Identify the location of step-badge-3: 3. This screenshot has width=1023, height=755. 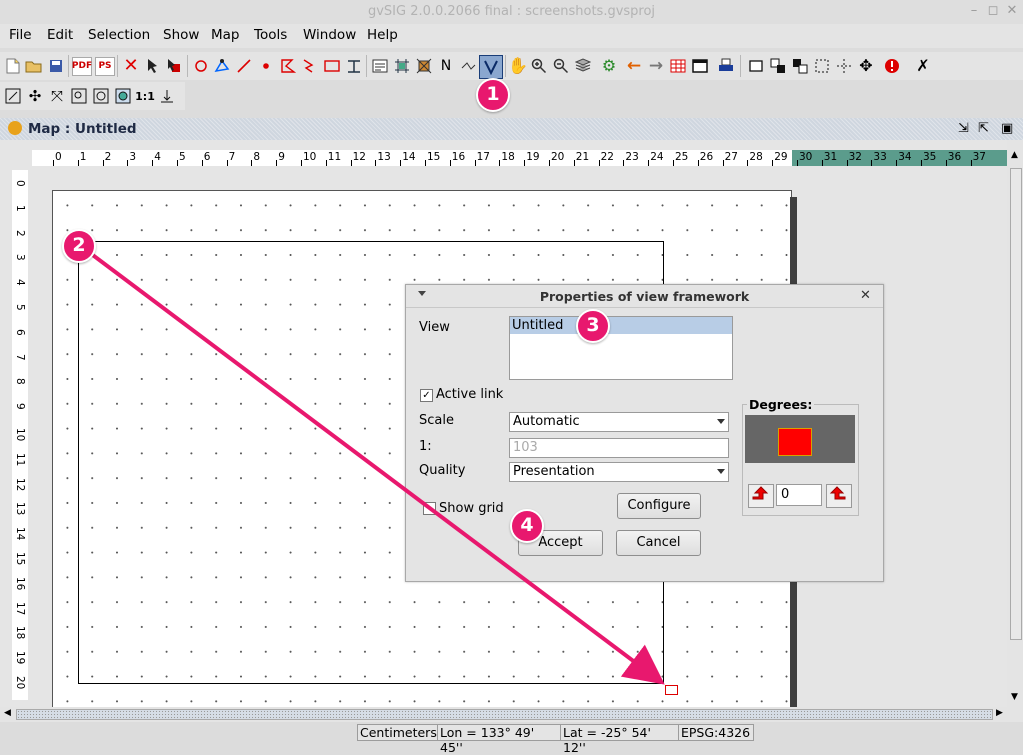
(593, 326).